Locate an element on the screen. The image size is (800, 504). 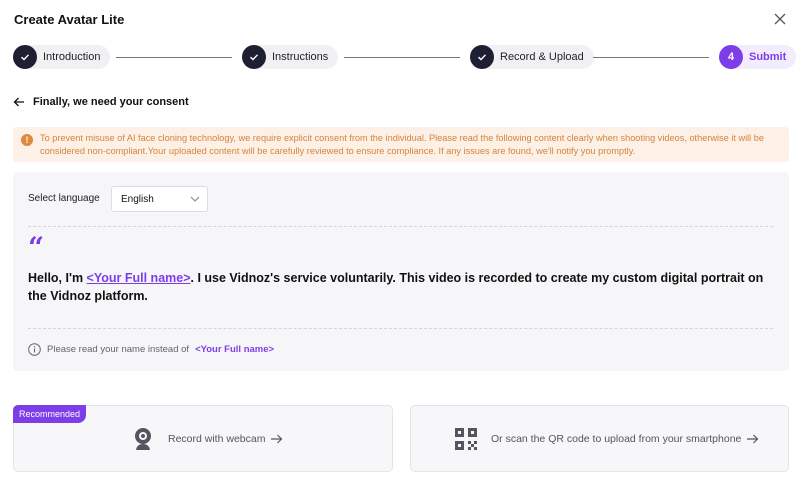
close-icon is located at coordinates (780, 19).